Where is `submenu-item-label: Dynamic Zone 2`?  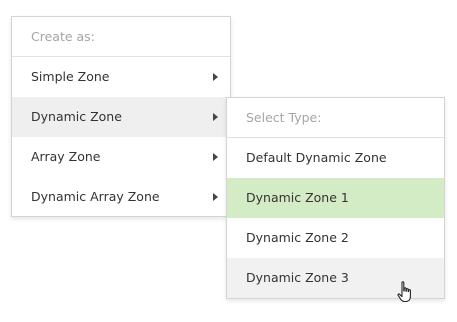 submenu-item-label: Dynamic Zone 2 is located at coordinates (297, 237).